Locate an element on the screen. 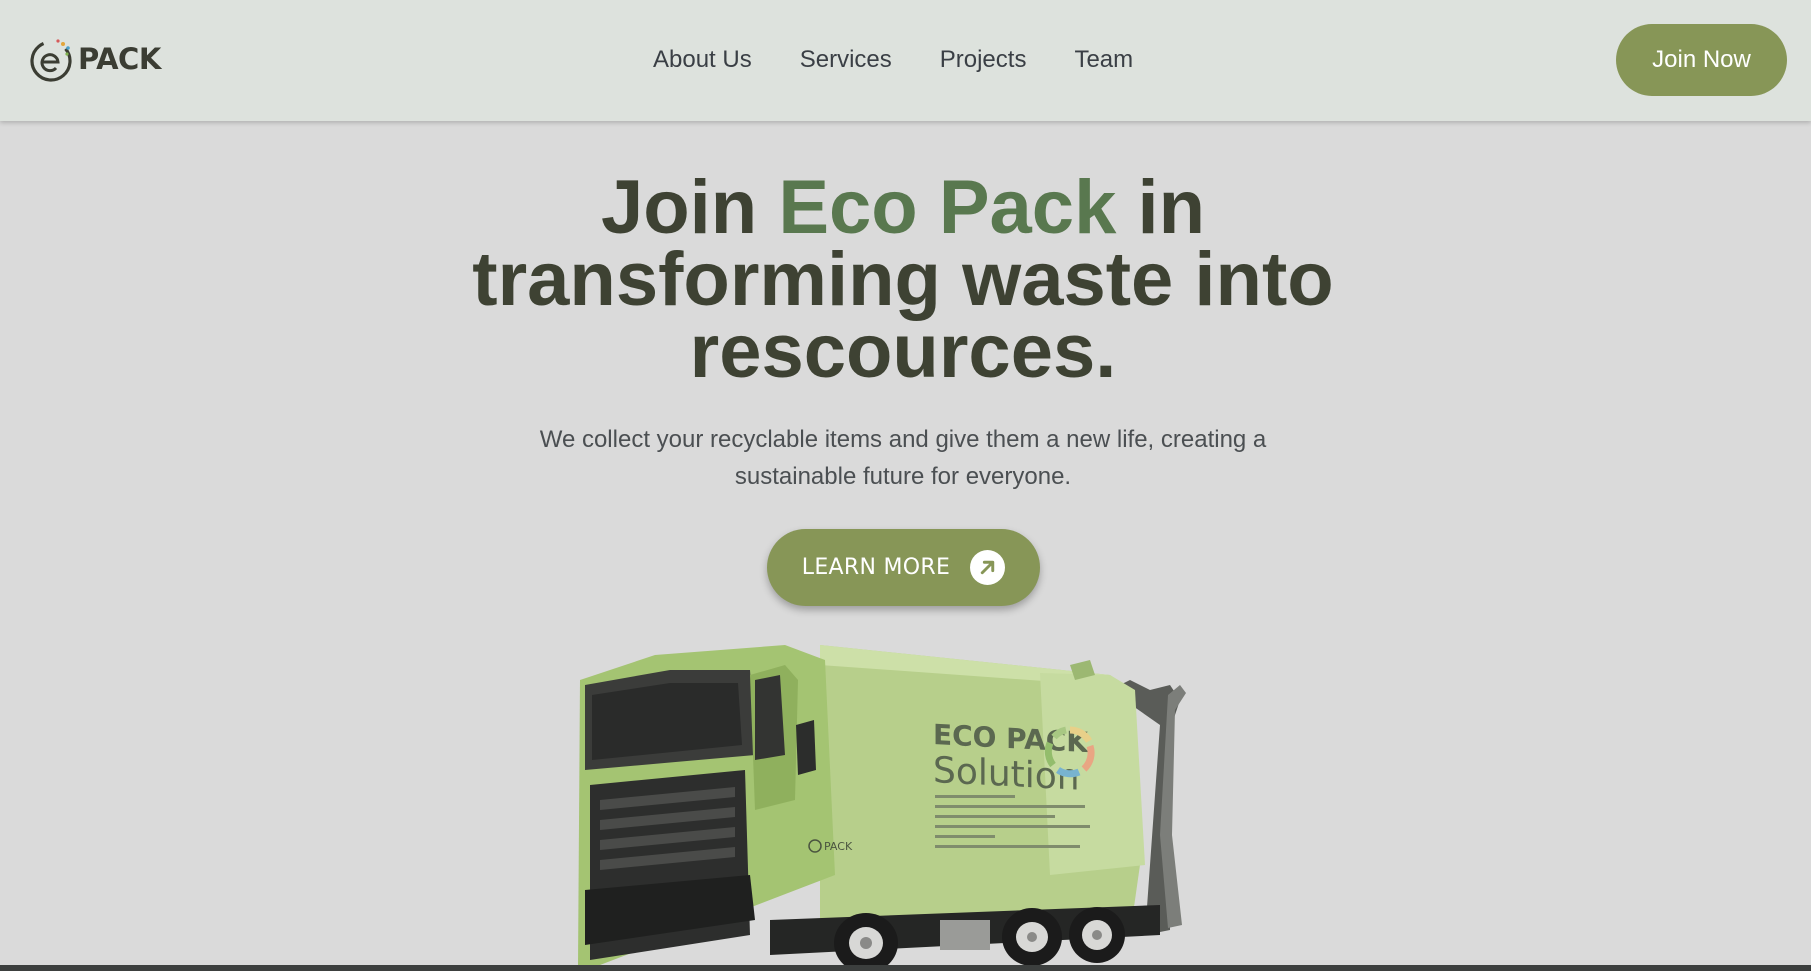  logo: PACK is located at coordinates (95, 59).